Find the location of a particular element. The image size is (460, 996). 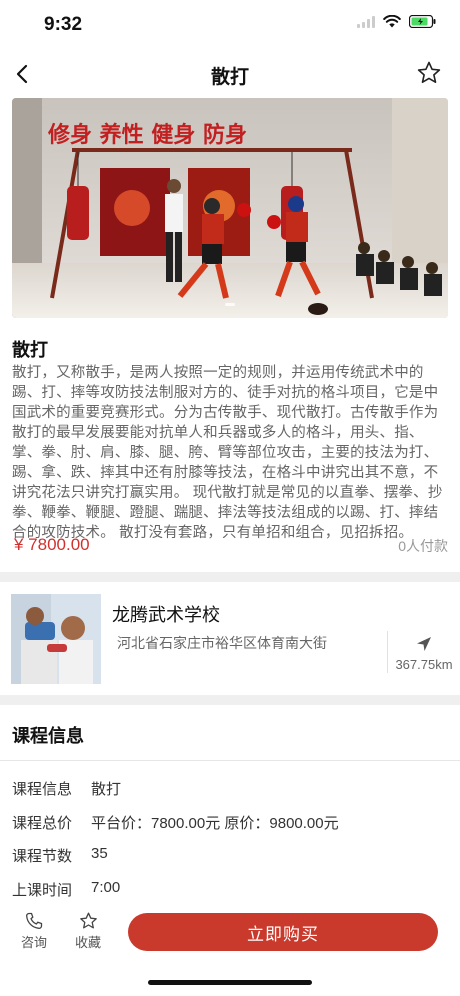

info-value: 散打 is located at coordinates (106, 789).